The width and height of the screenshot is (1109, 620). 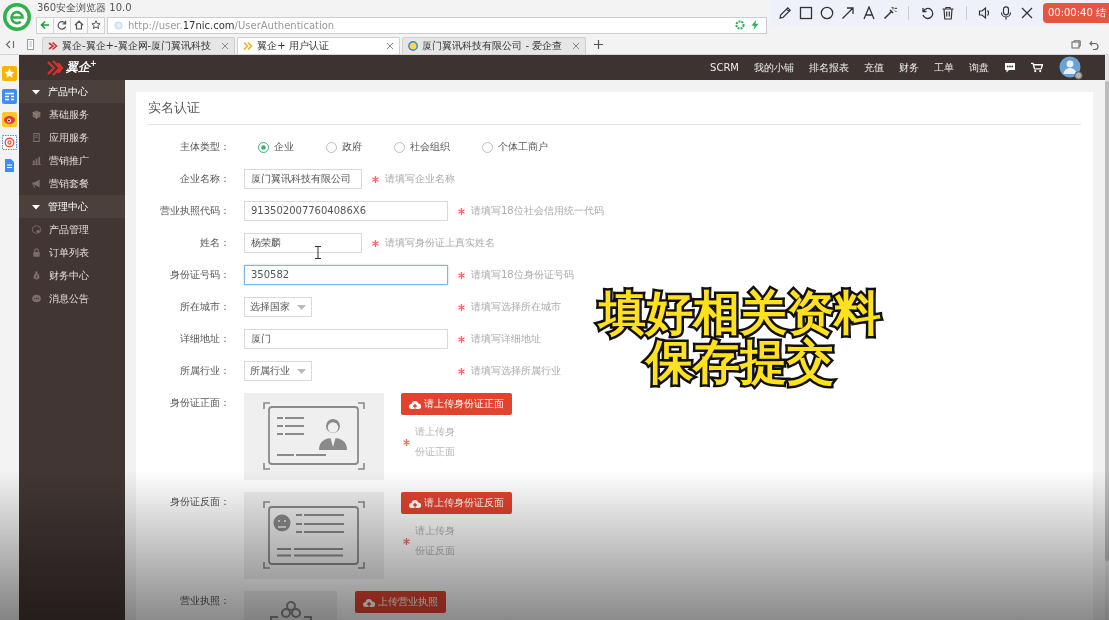 I want to click on hint-text: 请填写18位社会信用统一代码, so click(x=537, y=211).